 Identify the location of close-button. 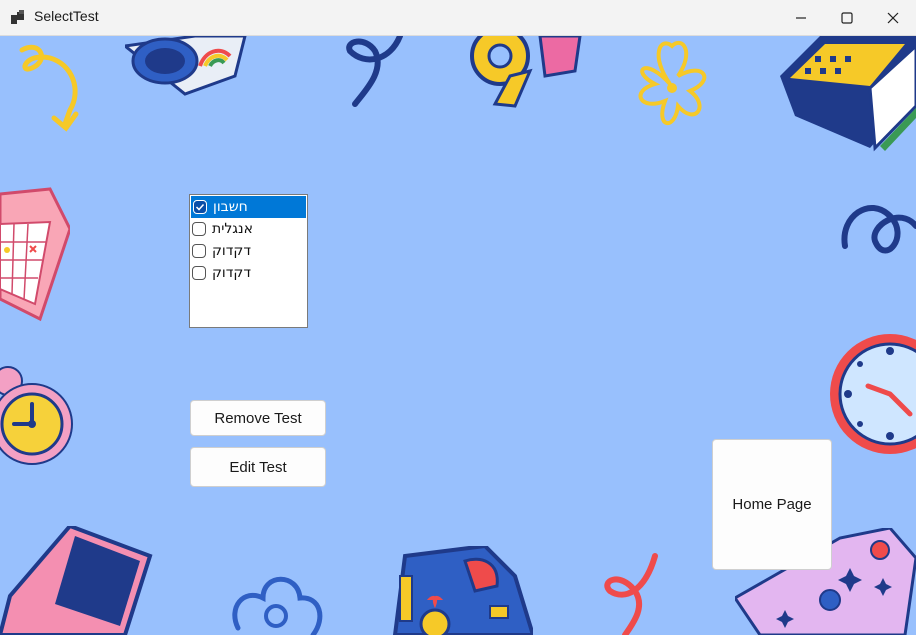
(893, 17).